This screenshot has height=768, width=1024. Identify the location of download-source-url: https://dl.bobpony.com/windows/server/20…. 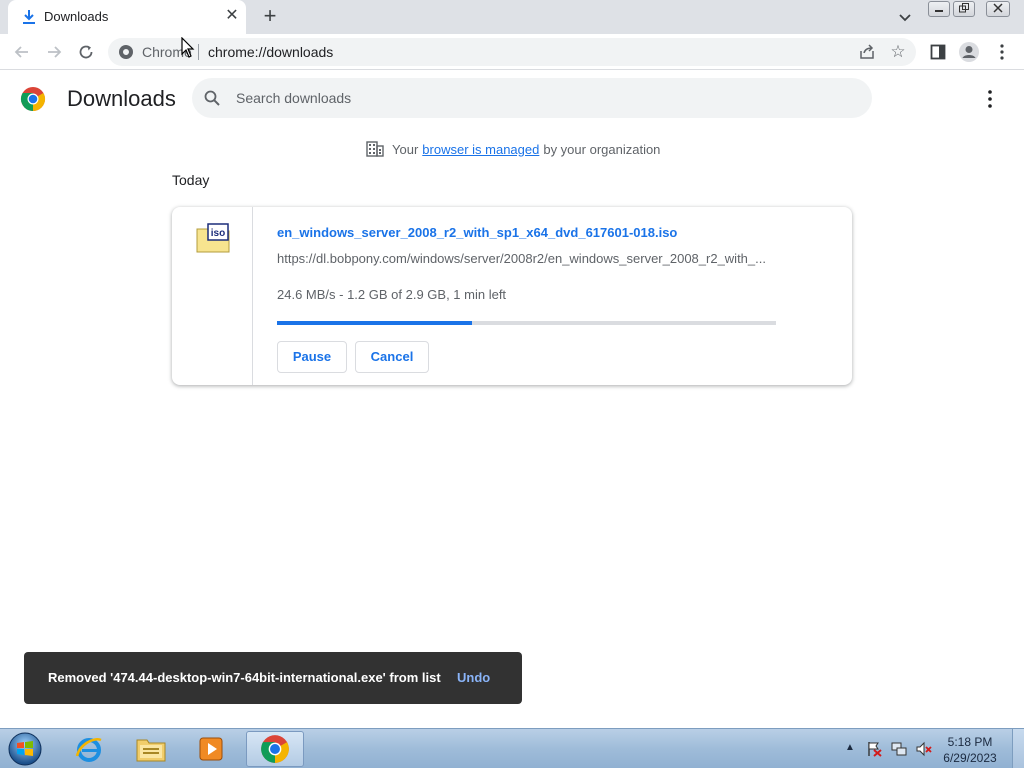
(527, 258).